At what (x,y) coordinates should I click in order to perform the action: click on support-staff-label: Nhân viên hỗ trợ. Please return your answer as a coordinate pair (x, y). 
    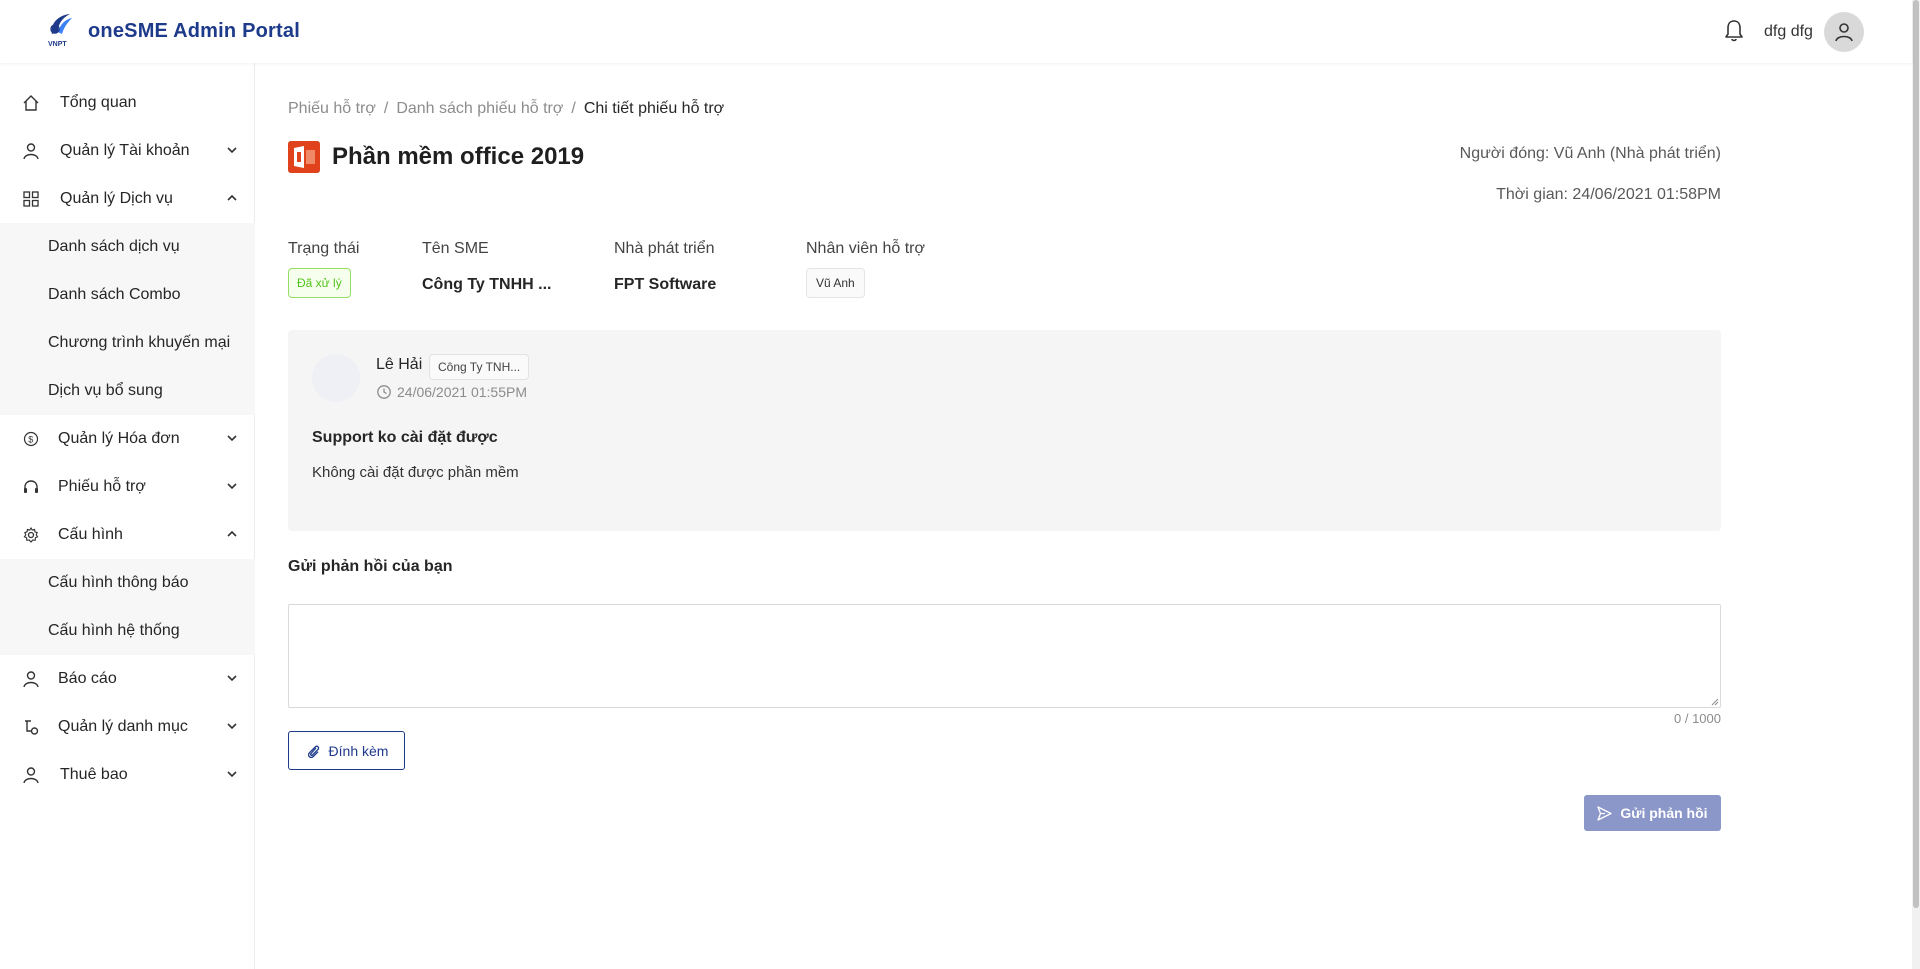
    Looking at the image, I should click on (865, 248).